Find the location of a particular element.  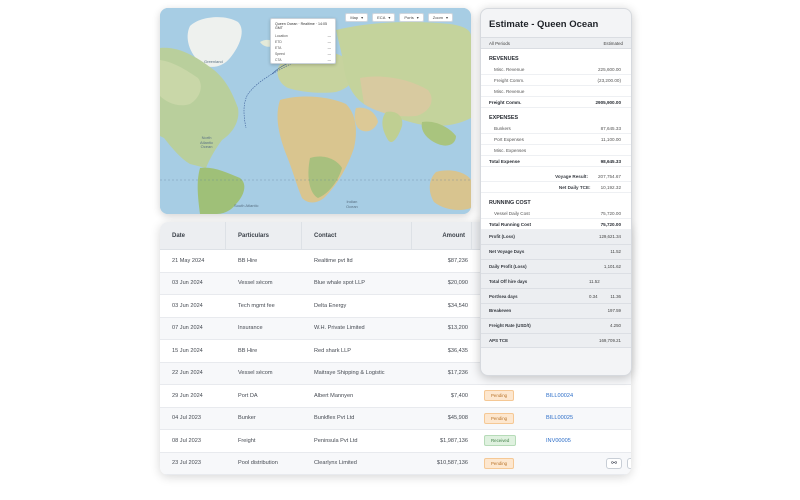

invoice-link: INV00005 is located at coordinates (558, 441).